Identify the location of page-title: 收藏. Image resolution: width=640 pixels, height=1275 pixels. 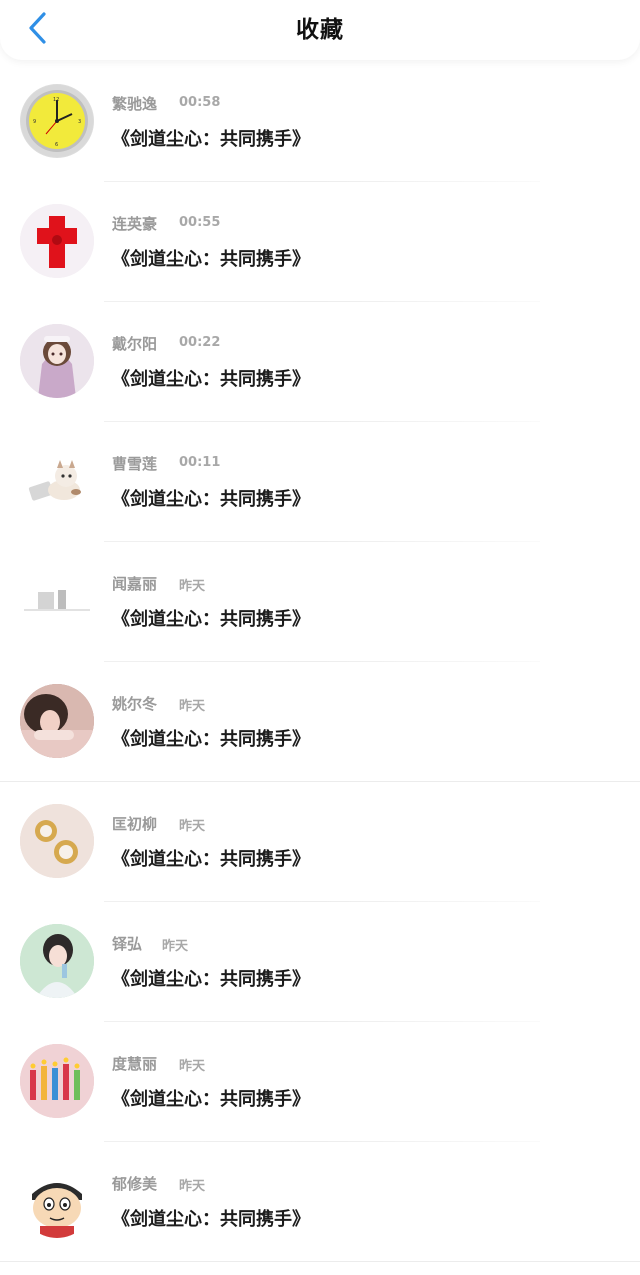
(320, 30).